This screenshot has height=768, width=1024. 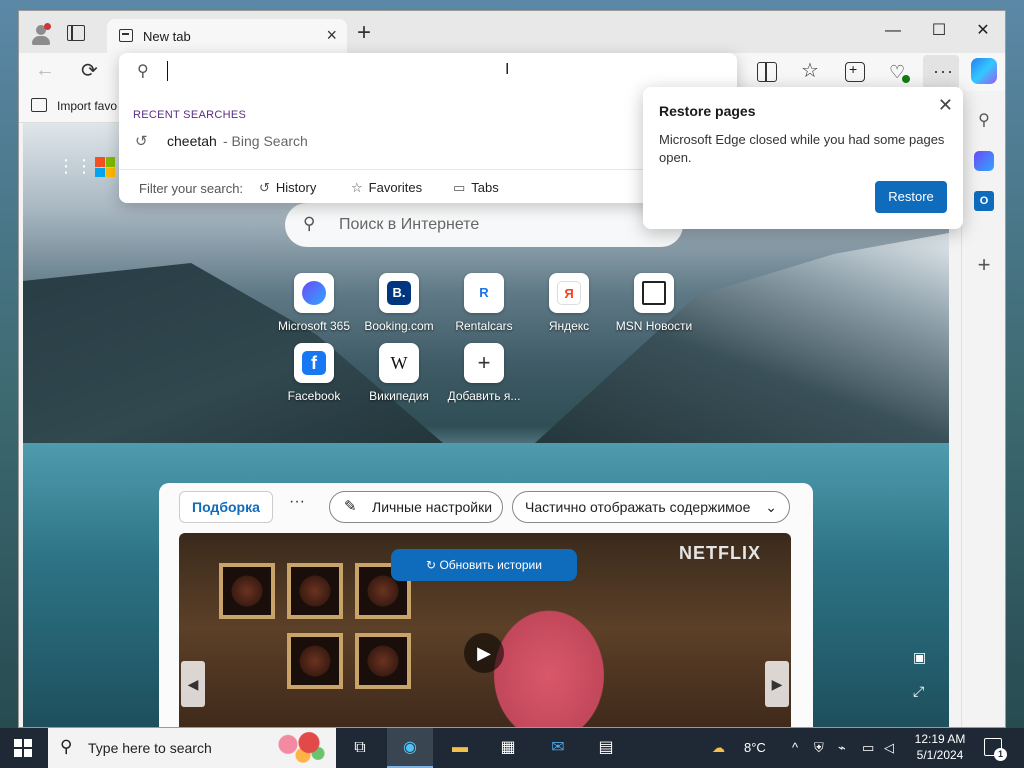 I want to click on content-display-label: Частично отображать содержимое, so click(x=638, y=507).